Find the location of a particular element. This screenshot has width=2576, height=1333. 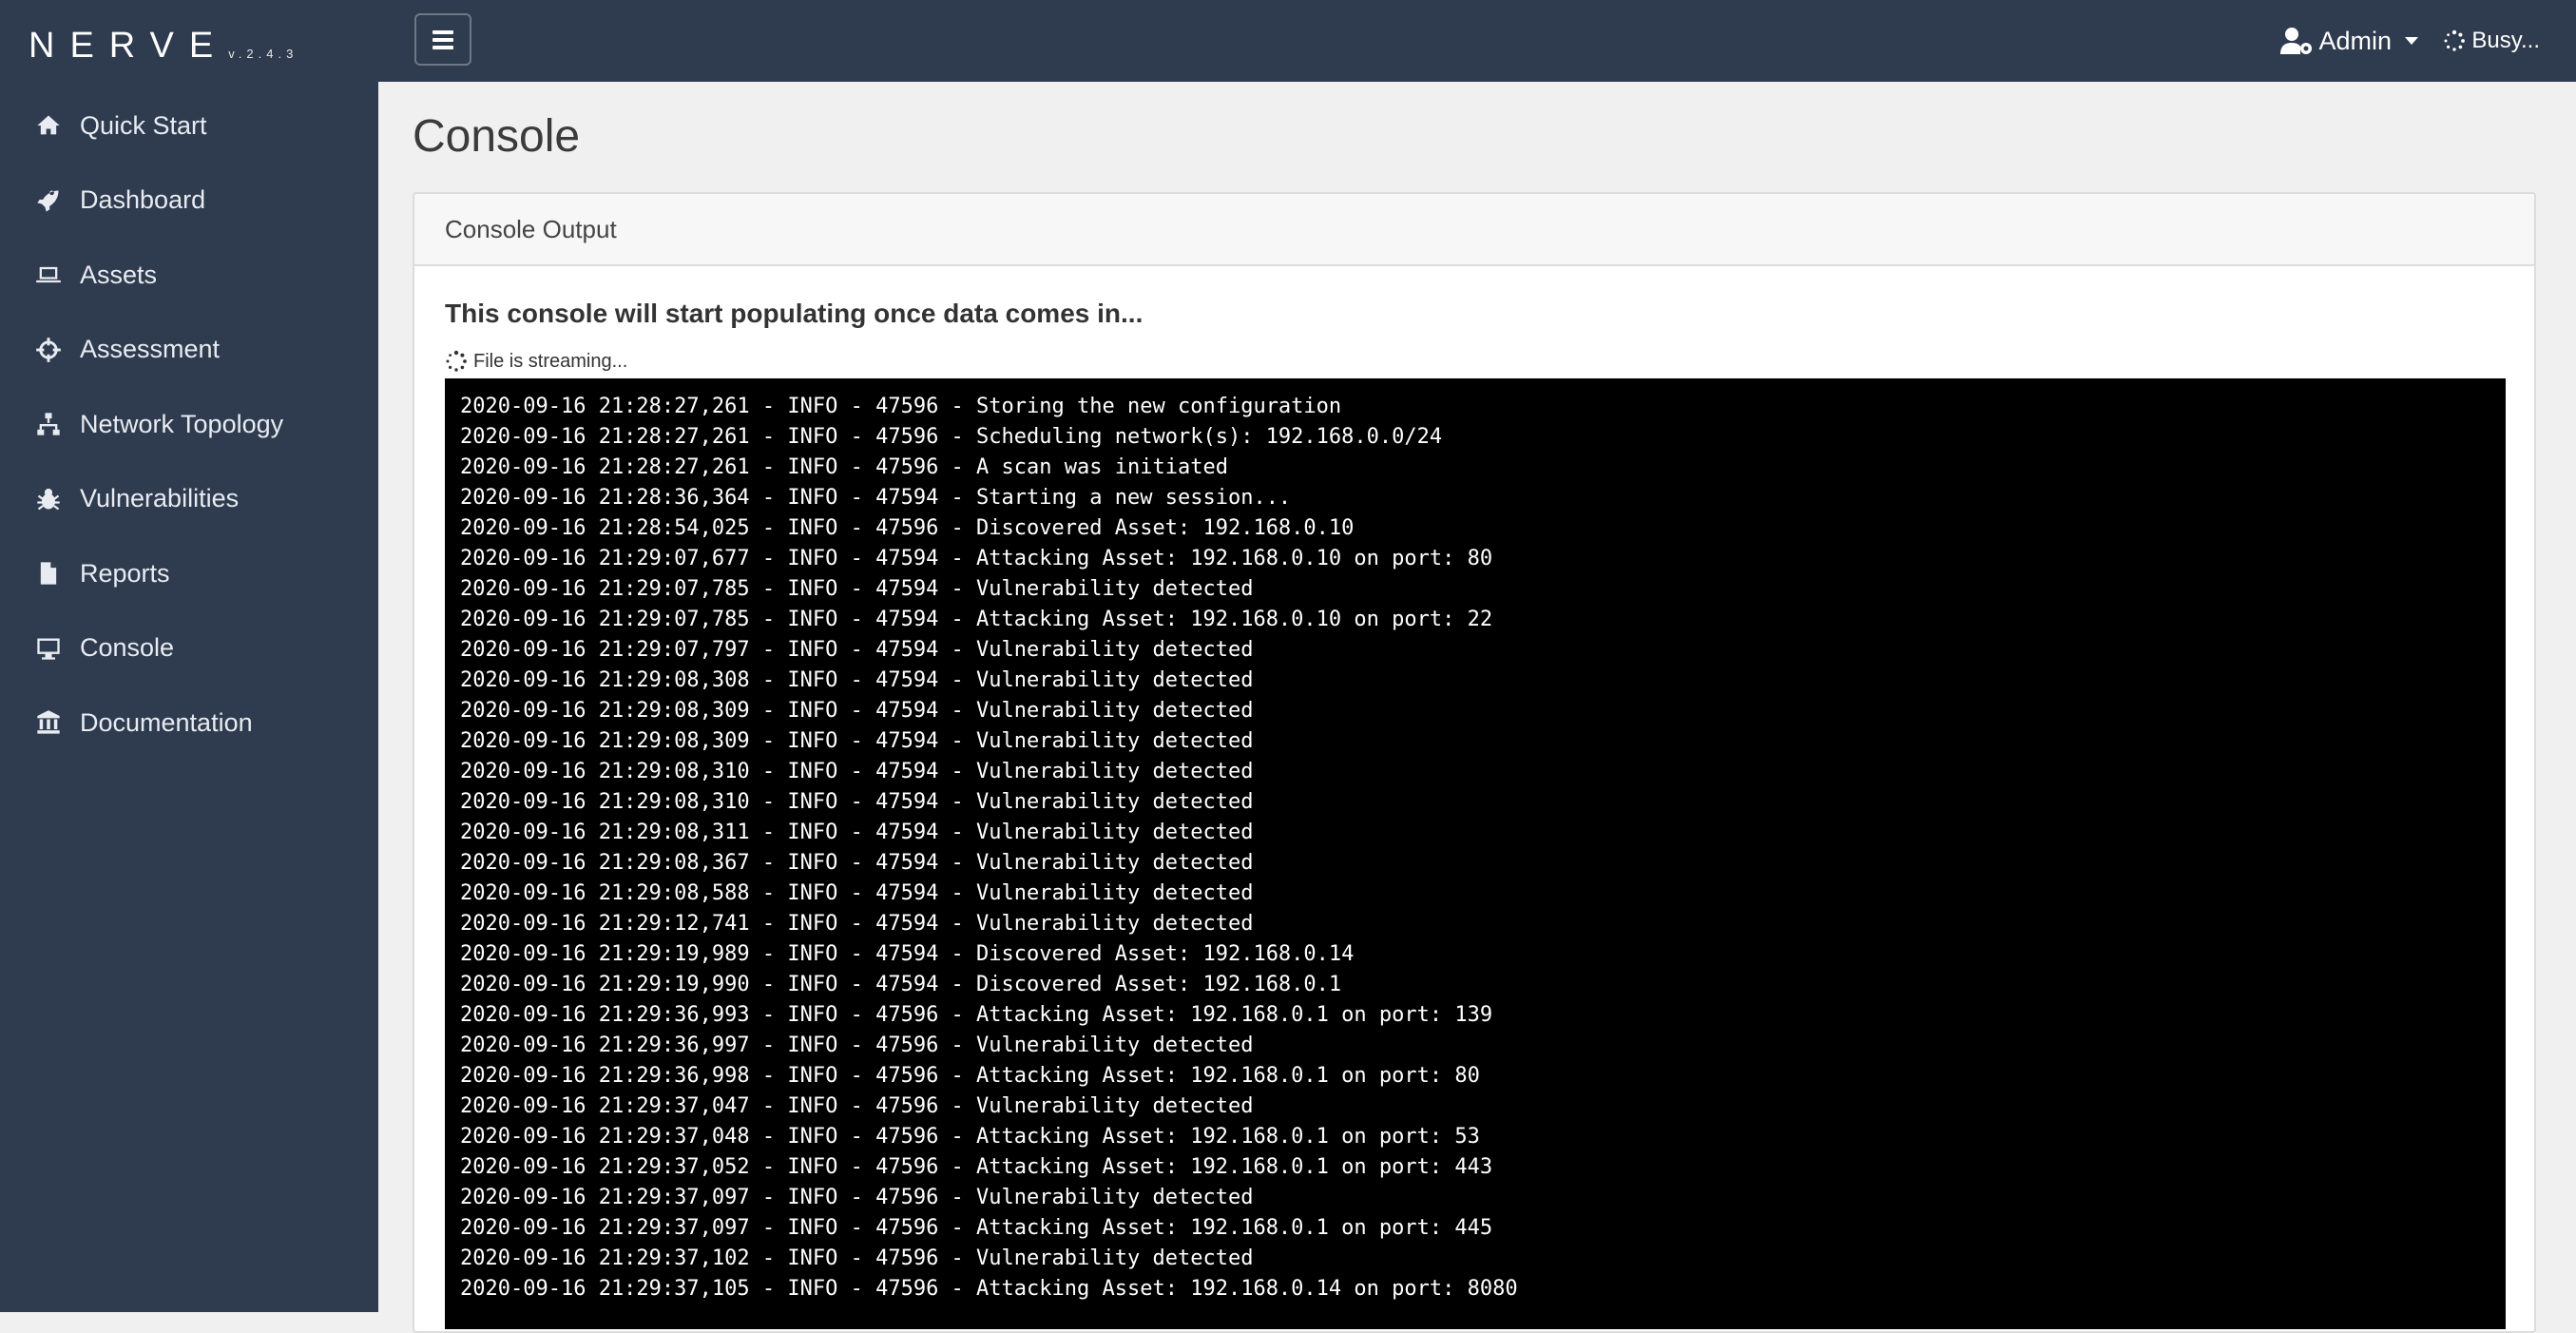

bug-icon is located at coordinates (49, 499).